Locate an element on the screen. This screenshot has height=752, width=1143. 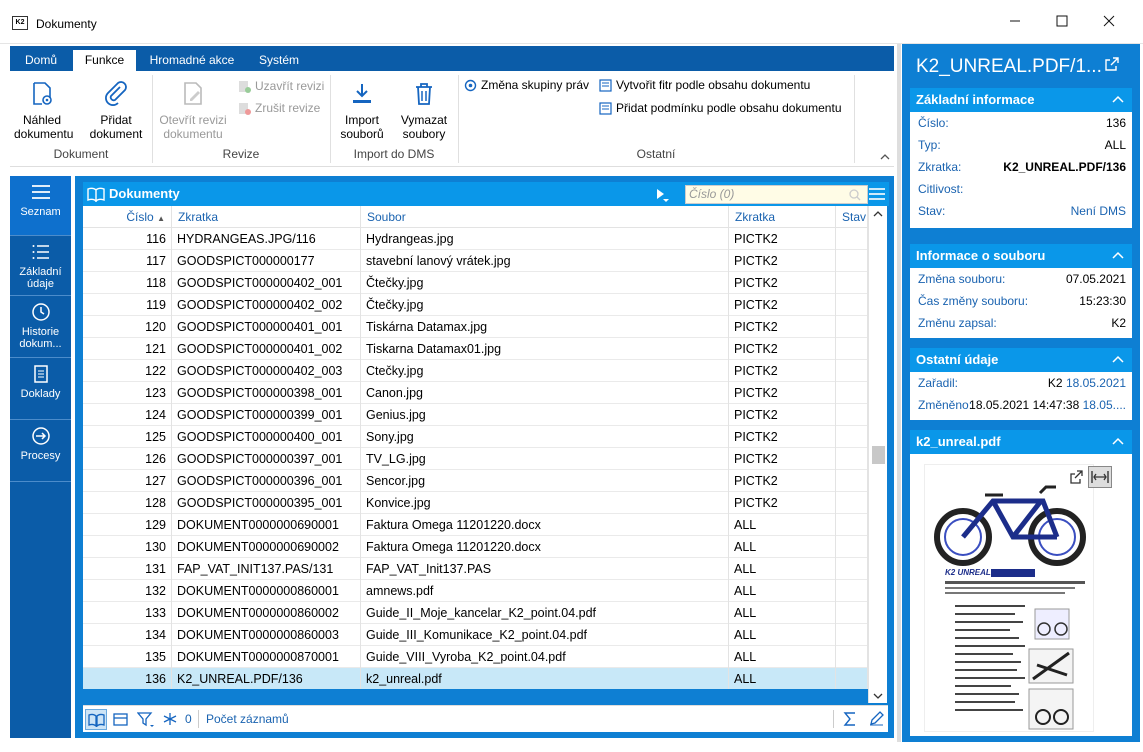
pridat-dokument-button: Přidat dokument is located at coordinates (116, 111).